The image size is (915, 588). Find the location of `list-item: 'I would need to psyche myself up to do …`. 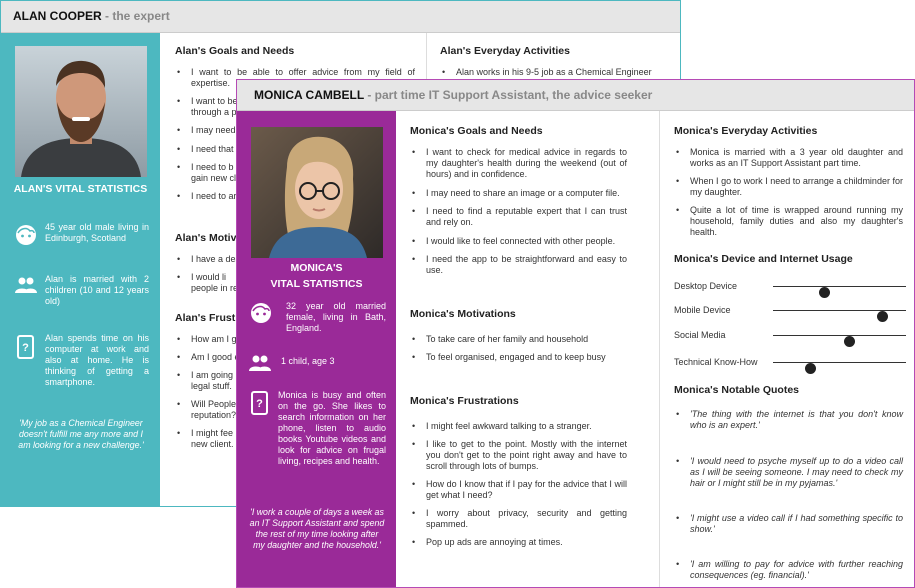

list-item: 'I would need to psyche myself up to do … is located at coordinates (788, 472).